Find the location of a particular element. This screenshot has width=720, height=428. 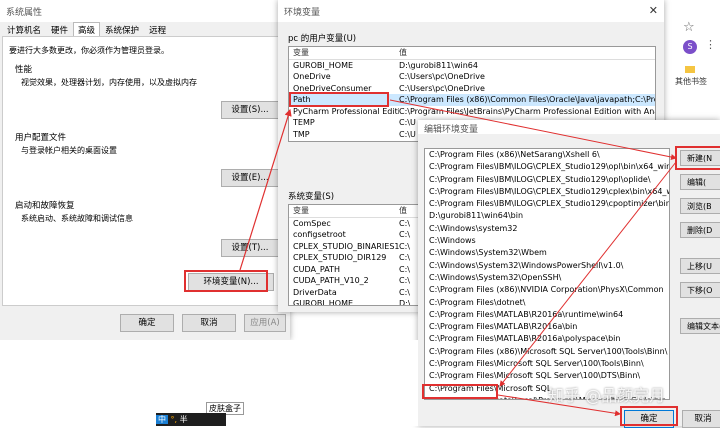

ime-mode-indicator: 中 is located at coordinates (162, 419).